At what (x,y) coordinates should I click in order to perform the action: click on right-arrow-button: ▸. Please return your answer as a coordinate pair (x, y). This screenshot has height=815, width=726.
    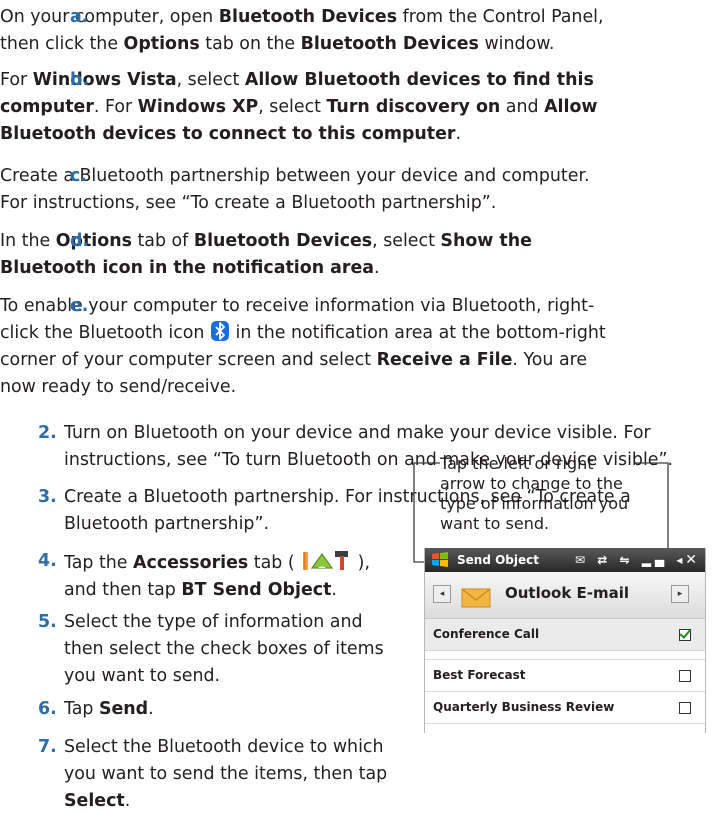
    Looking at the image, I should click on (680, 594).